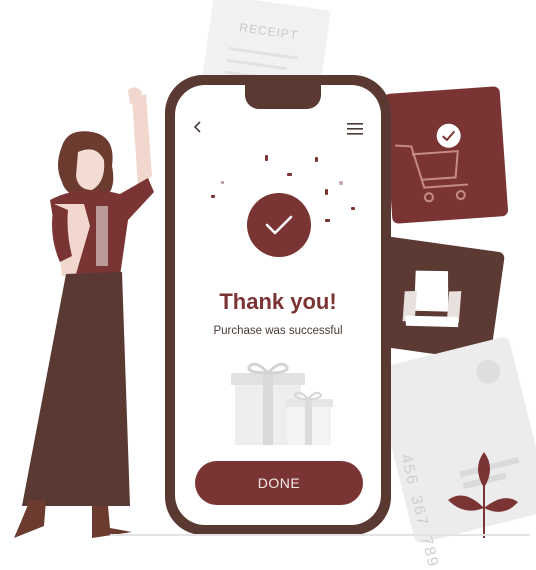  What do you see at coordinates (279, 483) in the screenshot?
I see `done-button: DONE` at bounding box center [279, 483].